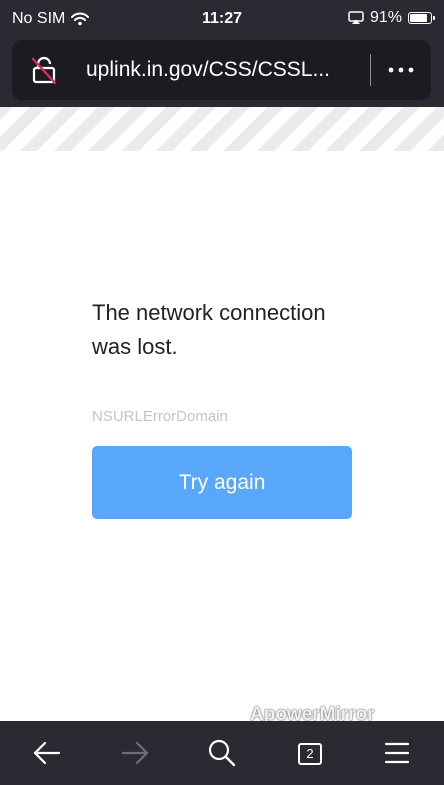  What do you see at coordinates (434, 18) in the screenshot?
I see `battery-tip` at bounding box center [434, 18].